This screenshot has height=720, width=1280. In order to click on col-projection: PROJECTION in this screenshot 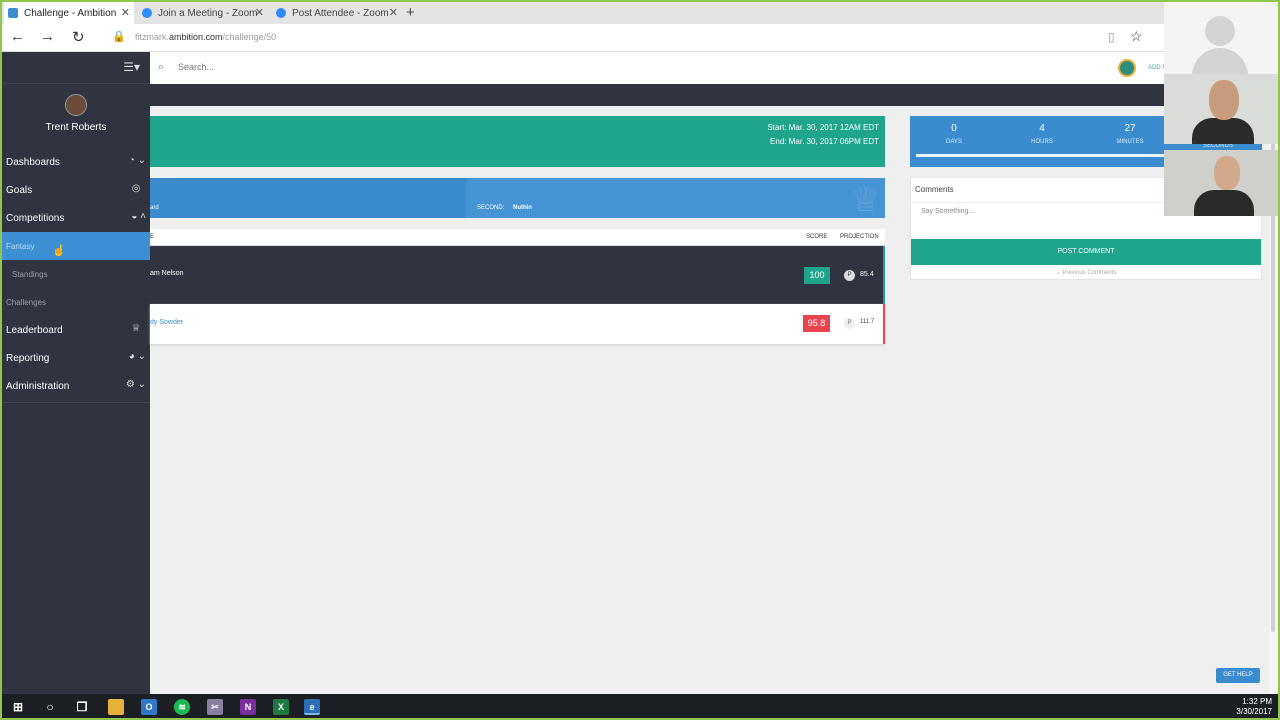, I will do `click(859, 237)`.